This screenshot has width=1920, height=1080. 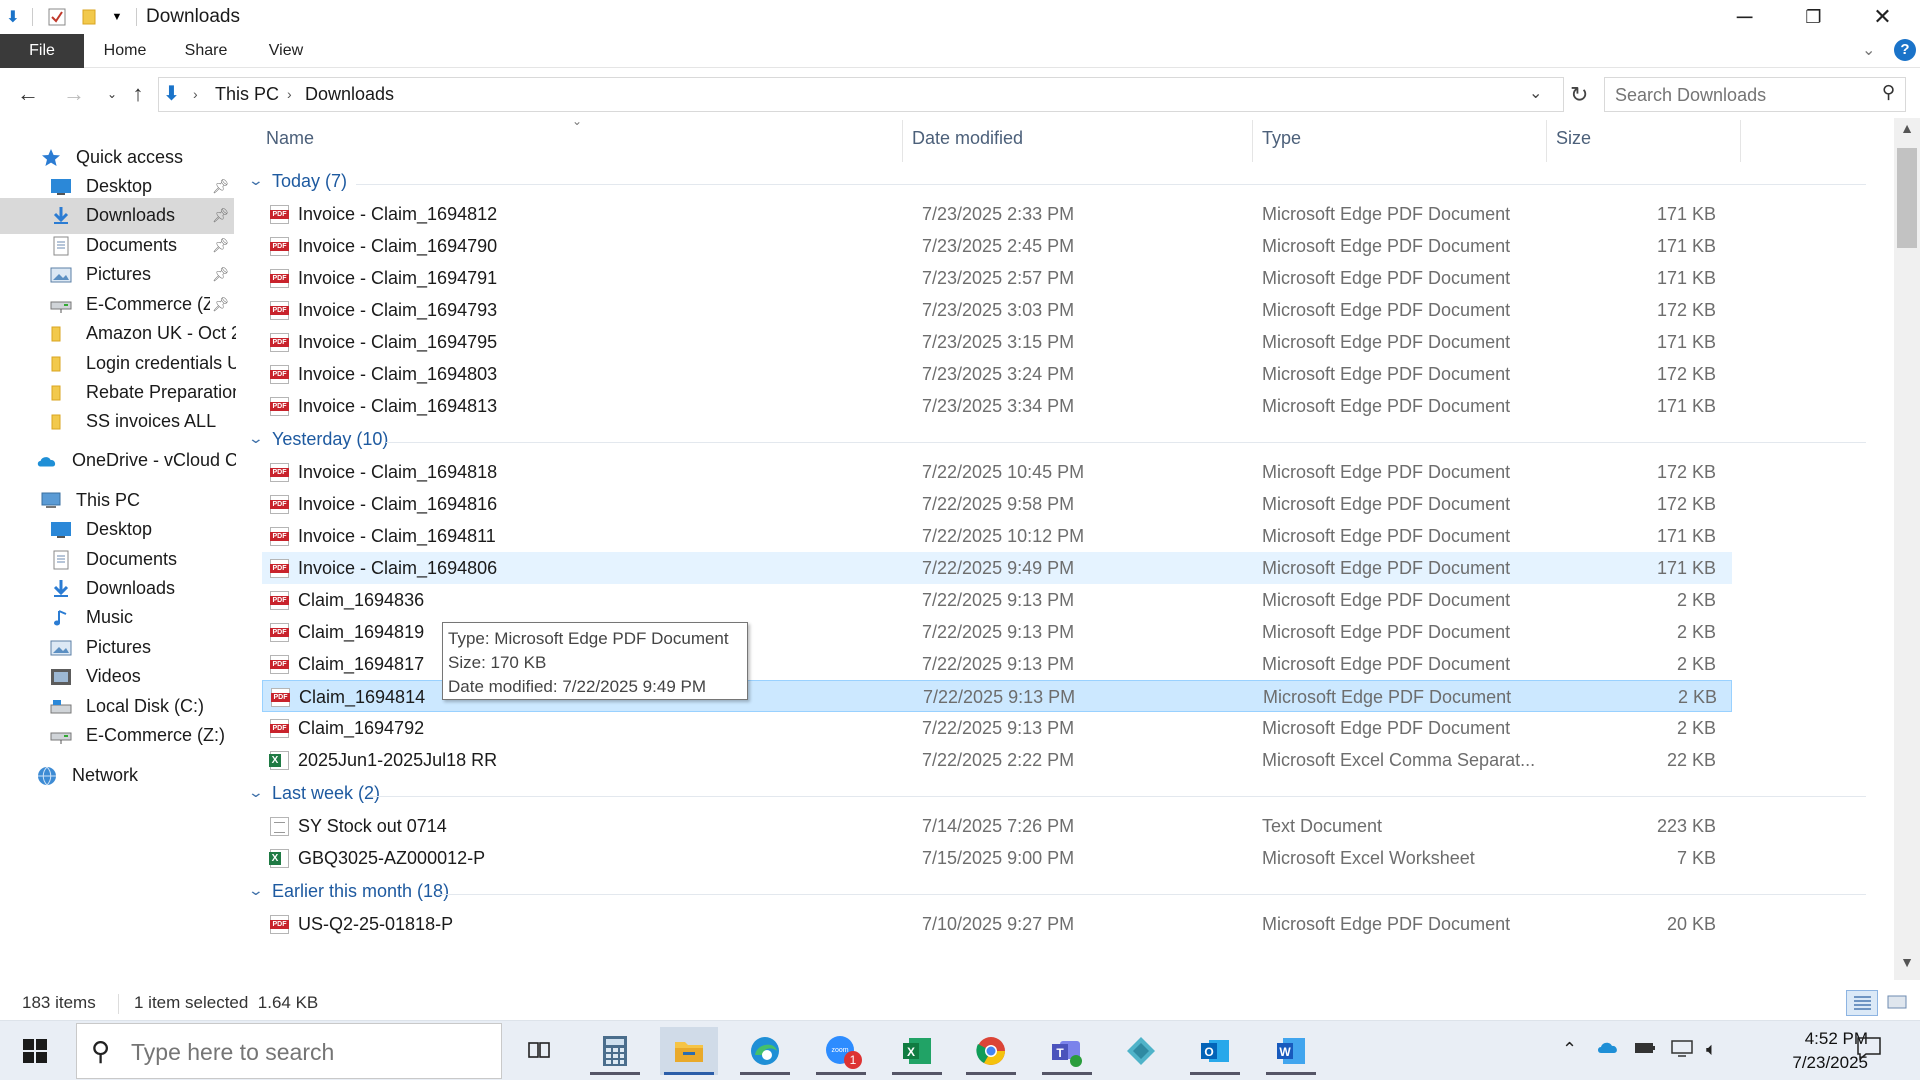 I want to click on minimize-button: ─, so click(x=1744, y=17).